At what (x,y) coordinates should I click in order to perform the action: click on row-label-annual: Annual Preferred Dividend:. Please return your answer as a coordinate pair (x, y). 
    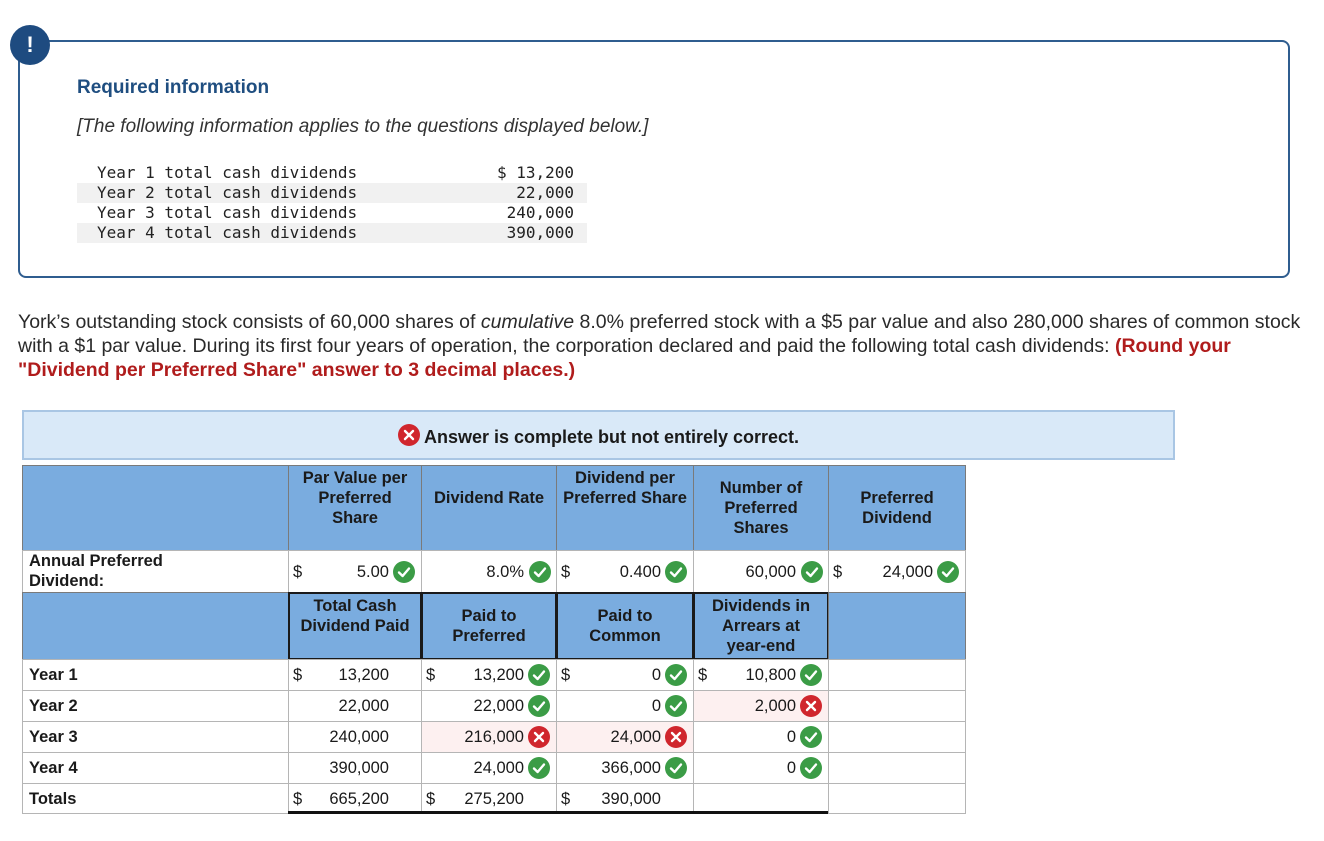
    Looking at the image, I should click on (155, 571).